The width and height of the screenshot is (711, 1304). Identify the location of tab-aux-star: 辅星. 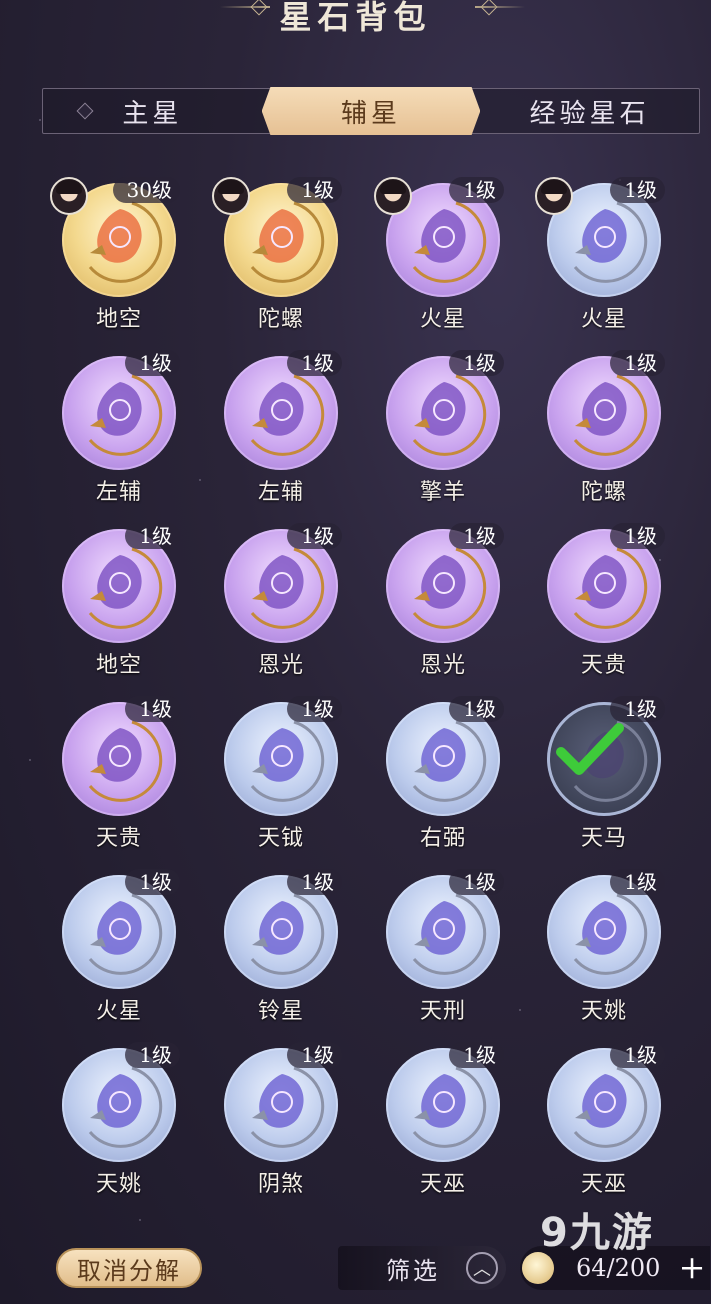
(371, 111).